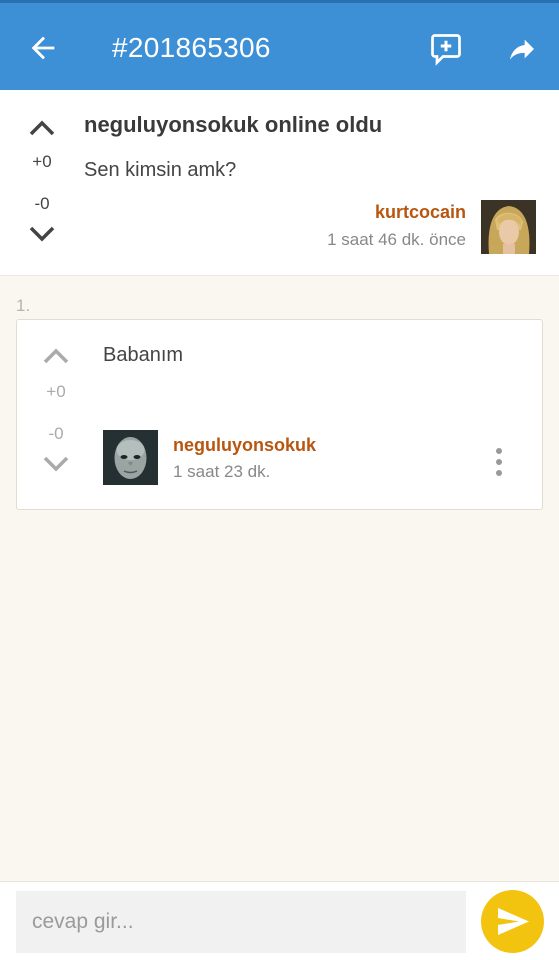 The width and height of the screenshot is (559, 960). What do you see at coordinates (446, 49) in the screenshot?
I see `add-comment-icon` at bounding box center [446, 49].